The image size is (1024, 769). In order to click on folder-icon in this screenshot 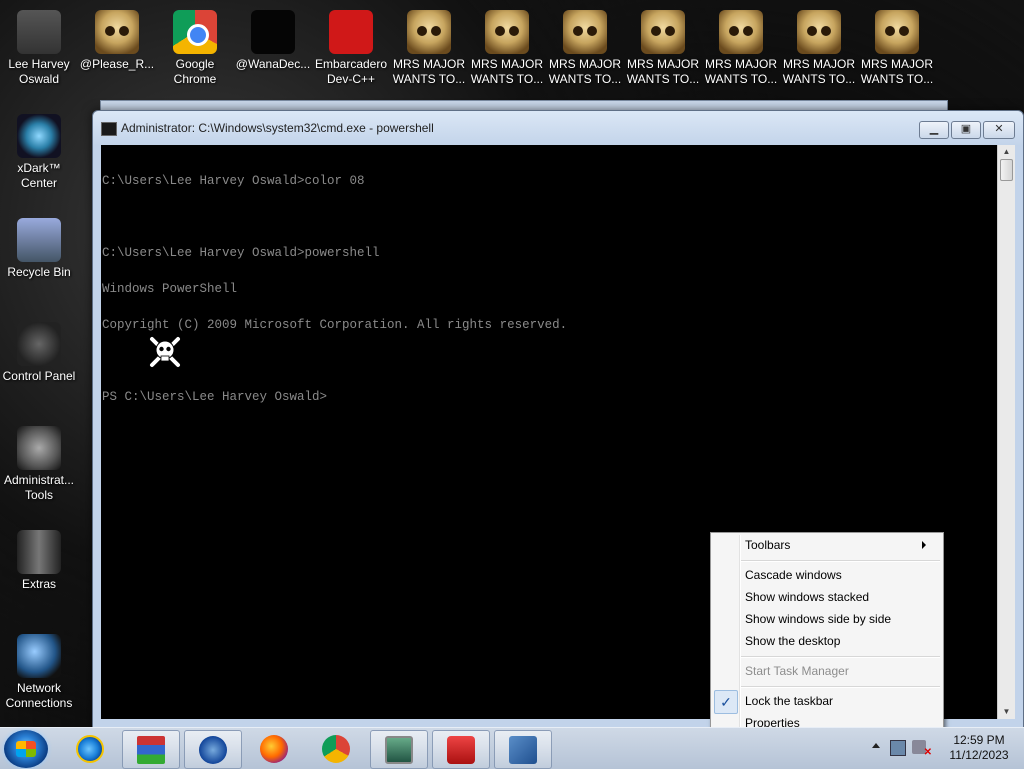, I will do `click(39, 552)`.